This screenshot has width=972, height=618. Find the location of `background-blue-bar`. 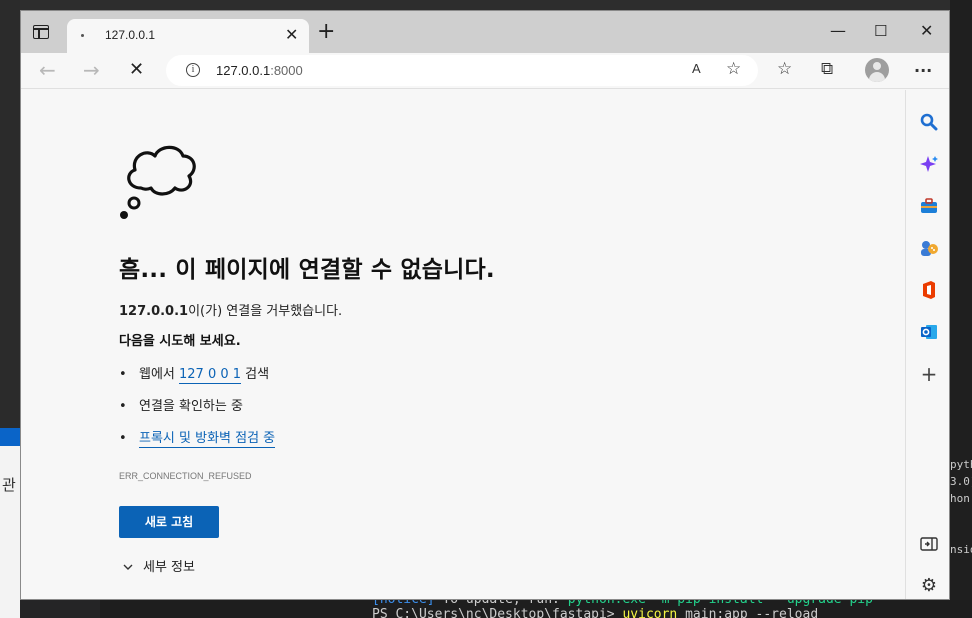

background-blue-bar is located at coordinates (11, 437).